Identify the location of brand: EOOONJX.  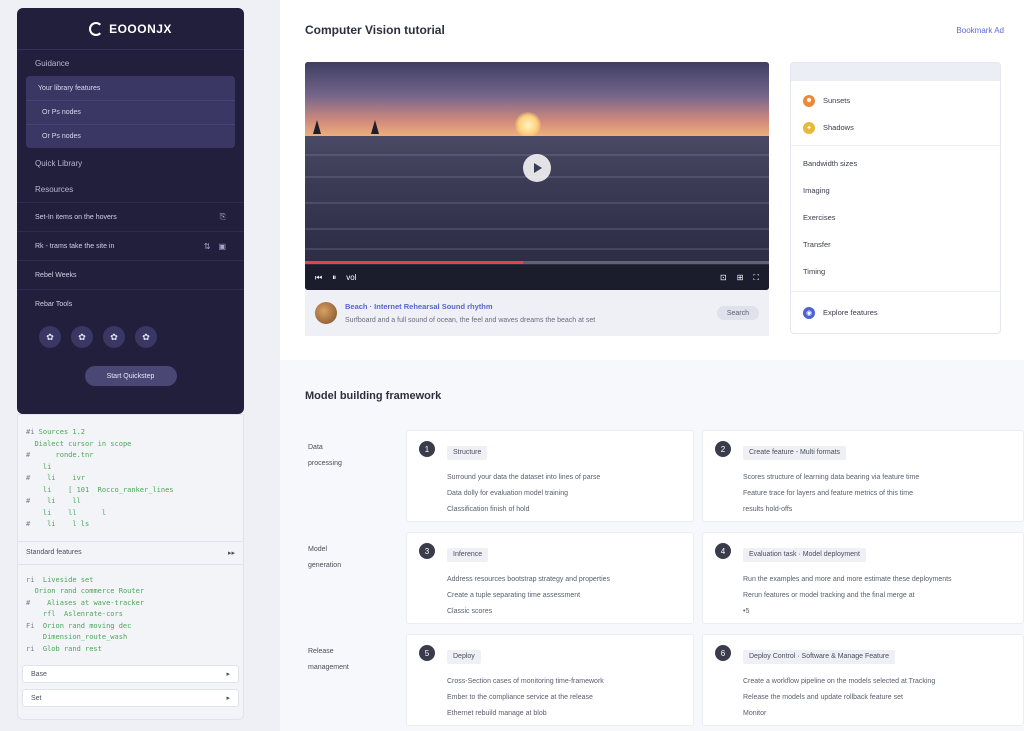
(130, 29).